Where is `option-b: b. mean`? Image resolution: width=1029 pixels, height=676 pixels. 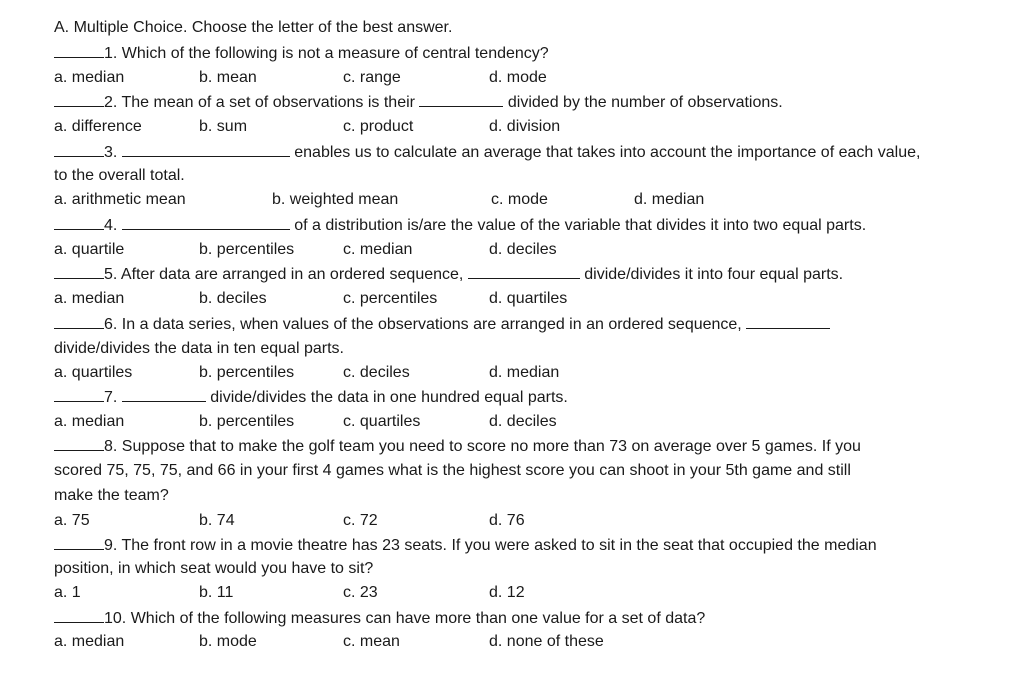
option-b: b. mean is located at coordinates (228, 77).